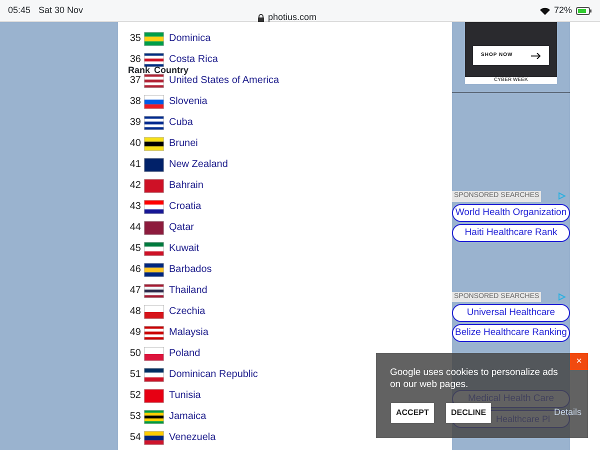 The height and width of the screenshot is (450, 600). I want to click on country-link: Bahrain, so click(186, 185).